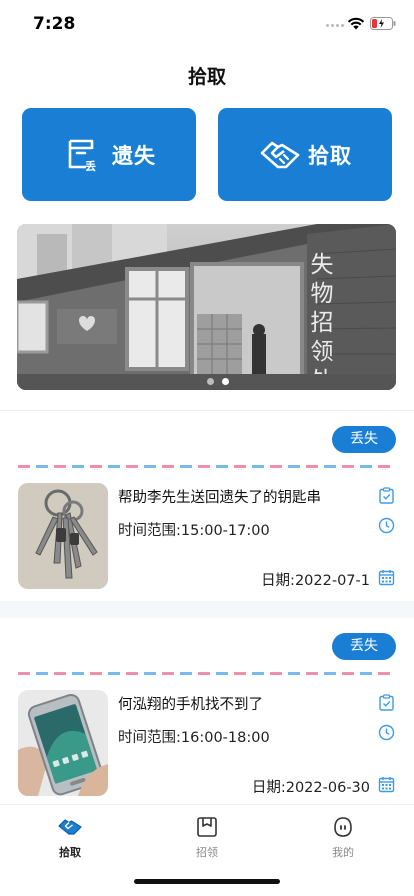 Image resolution: width=414 pixels, height=896 pixels. I want to click on tab-label: 招领, so click(207, 852).